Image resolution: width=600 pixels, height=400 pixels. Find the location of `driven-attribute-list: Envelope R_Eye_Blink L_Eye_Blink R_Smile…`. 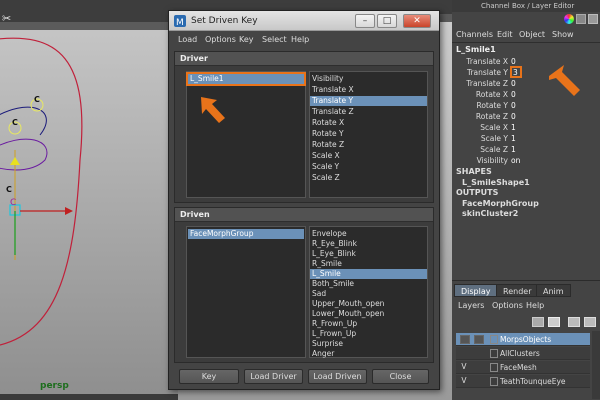

driven-attribute-list: Envelope R_Eye_Blink L_Eye_Blink R_Smile… is located at coordinates (368, 292).